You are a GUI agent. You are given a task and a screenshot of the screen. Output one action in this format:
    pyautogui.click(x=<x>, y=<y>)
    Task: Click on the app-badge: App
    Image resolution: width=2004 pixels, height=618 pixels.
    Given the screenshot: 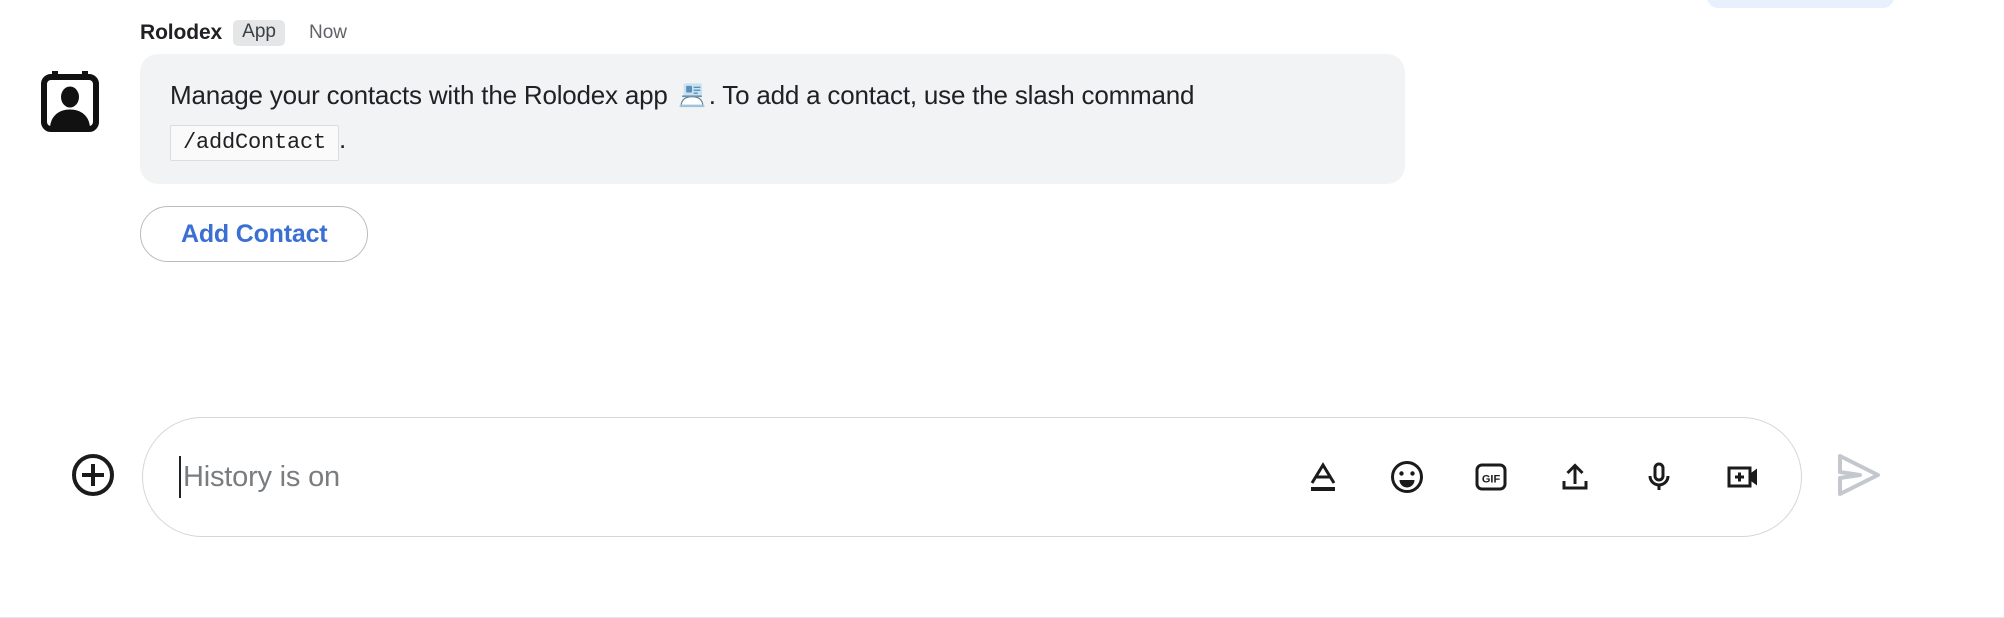 What is the action you would take?
    pyautogui.click(x=259, y=33)
    